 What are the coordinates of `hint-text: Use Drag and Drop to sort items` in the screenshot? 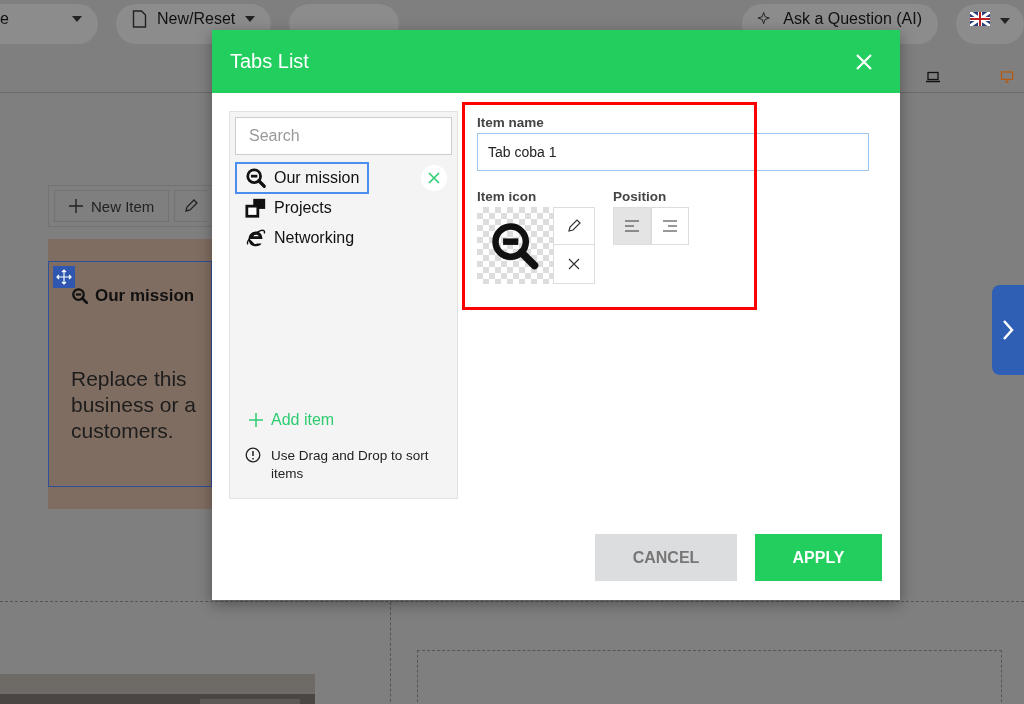 It's located at (350, 465).